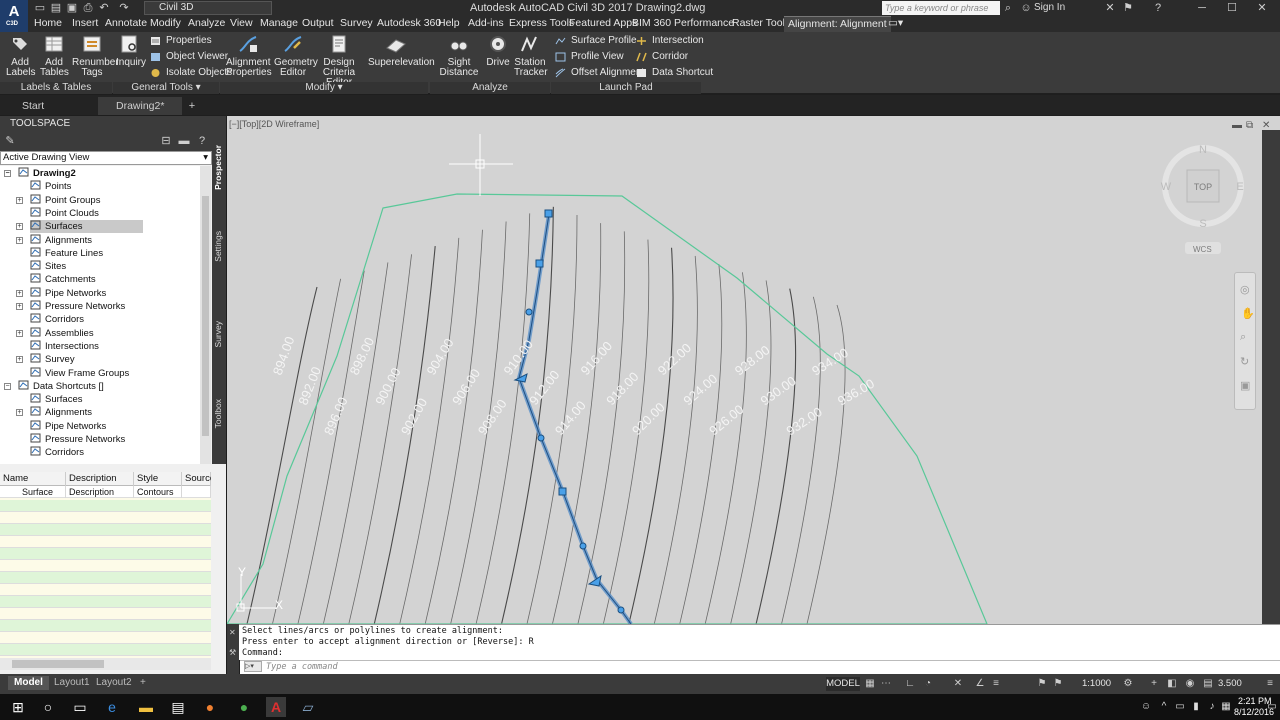  What do you see at coordinates (64, 346) in the screenshot?
I see `tree-item: Intersections` at bounding box center [64, 346].